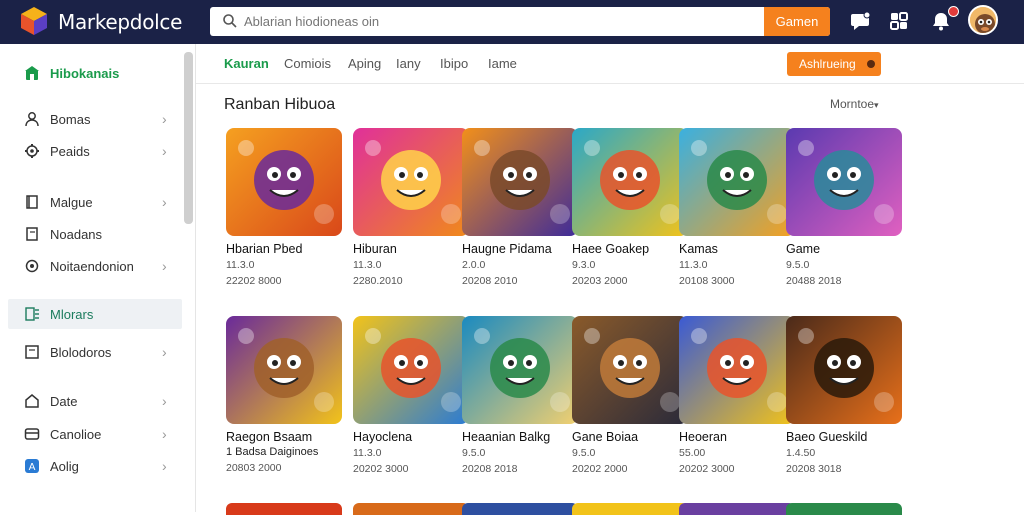  What do you see at coordinates (871, 64) in the screenshot?
I see `cta-dot-icon` at bounding box center [871, 64].